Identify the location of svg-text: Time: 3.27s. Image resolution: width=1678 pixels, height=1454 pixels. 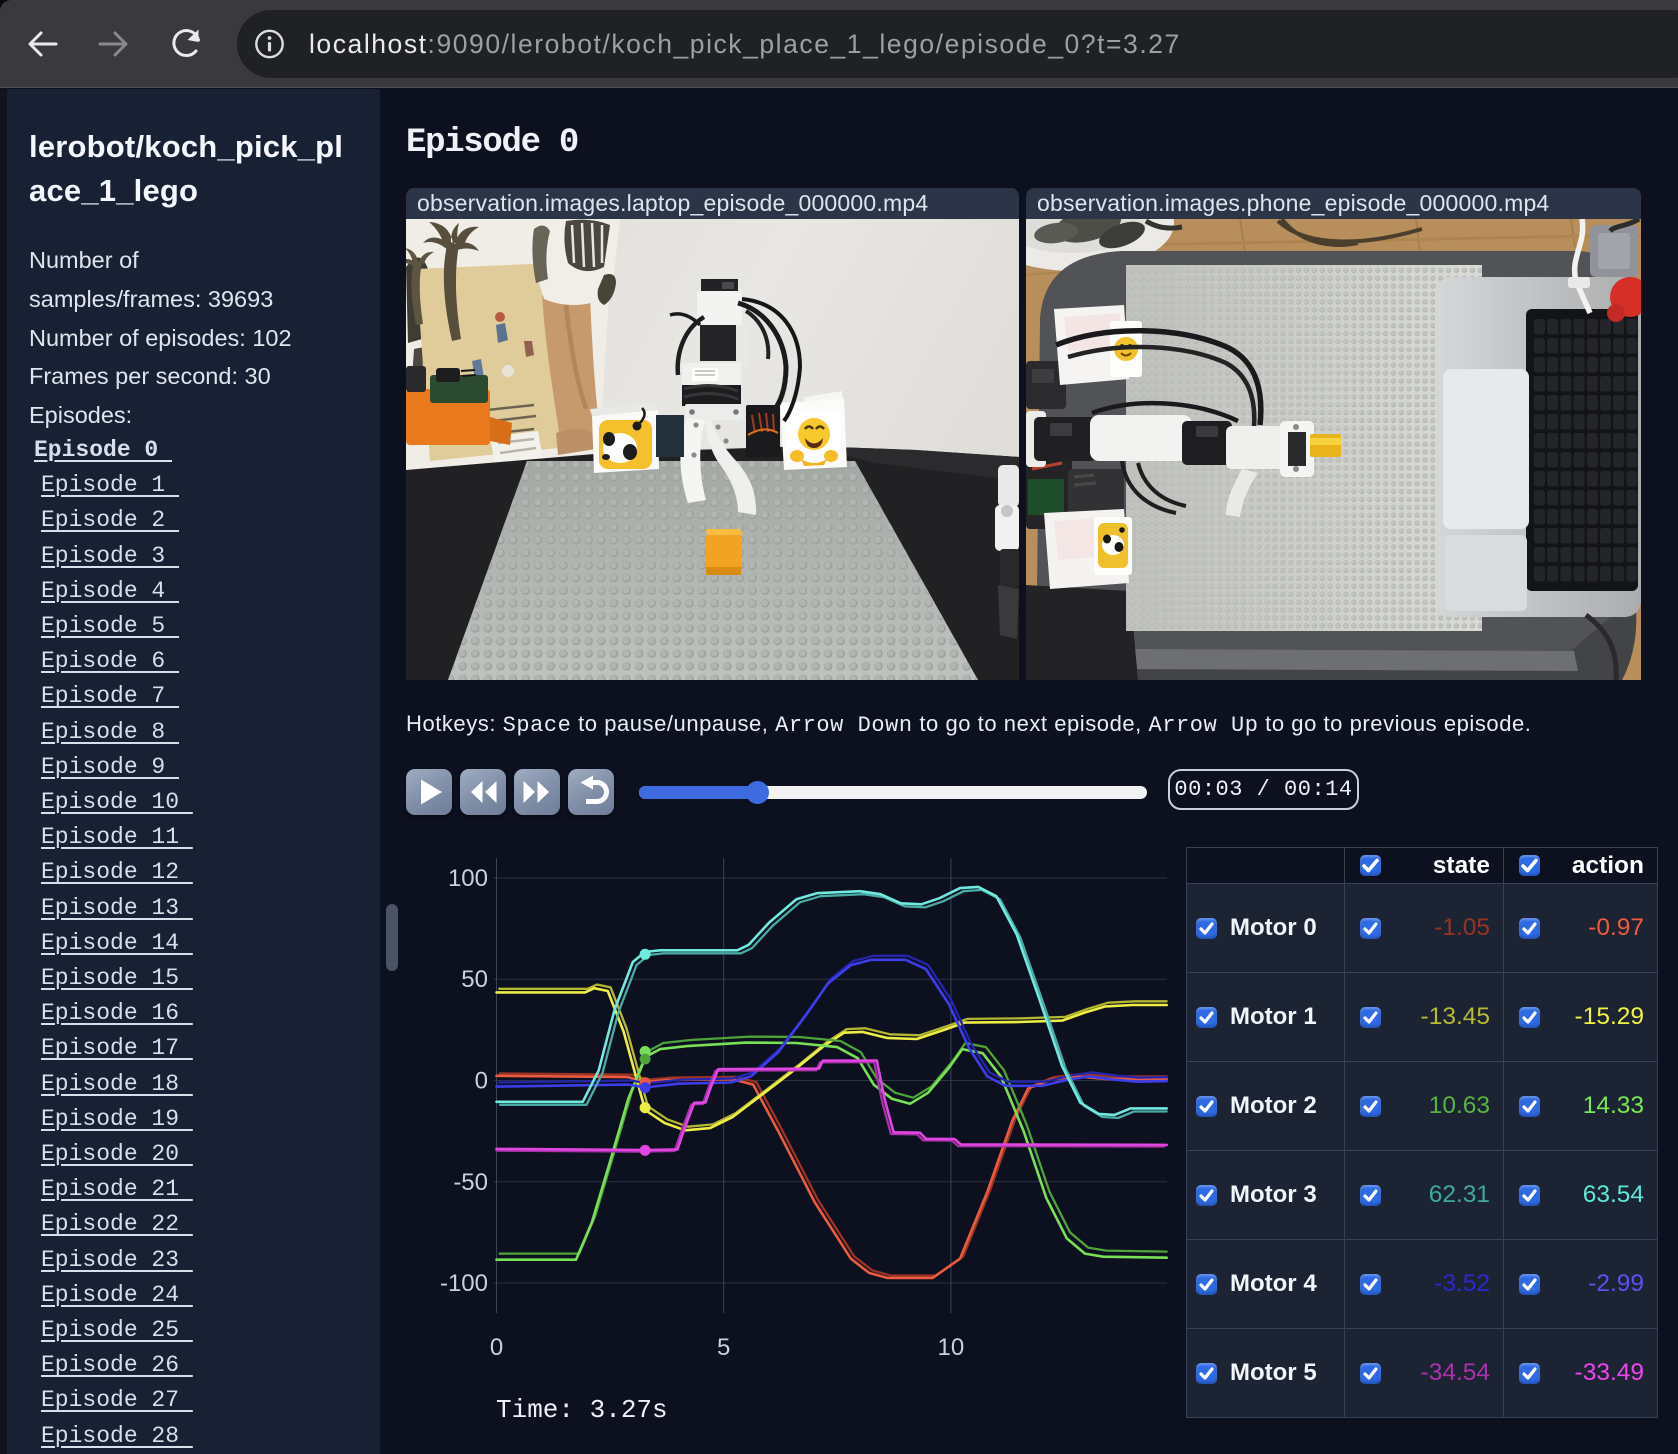
(582, 1410).